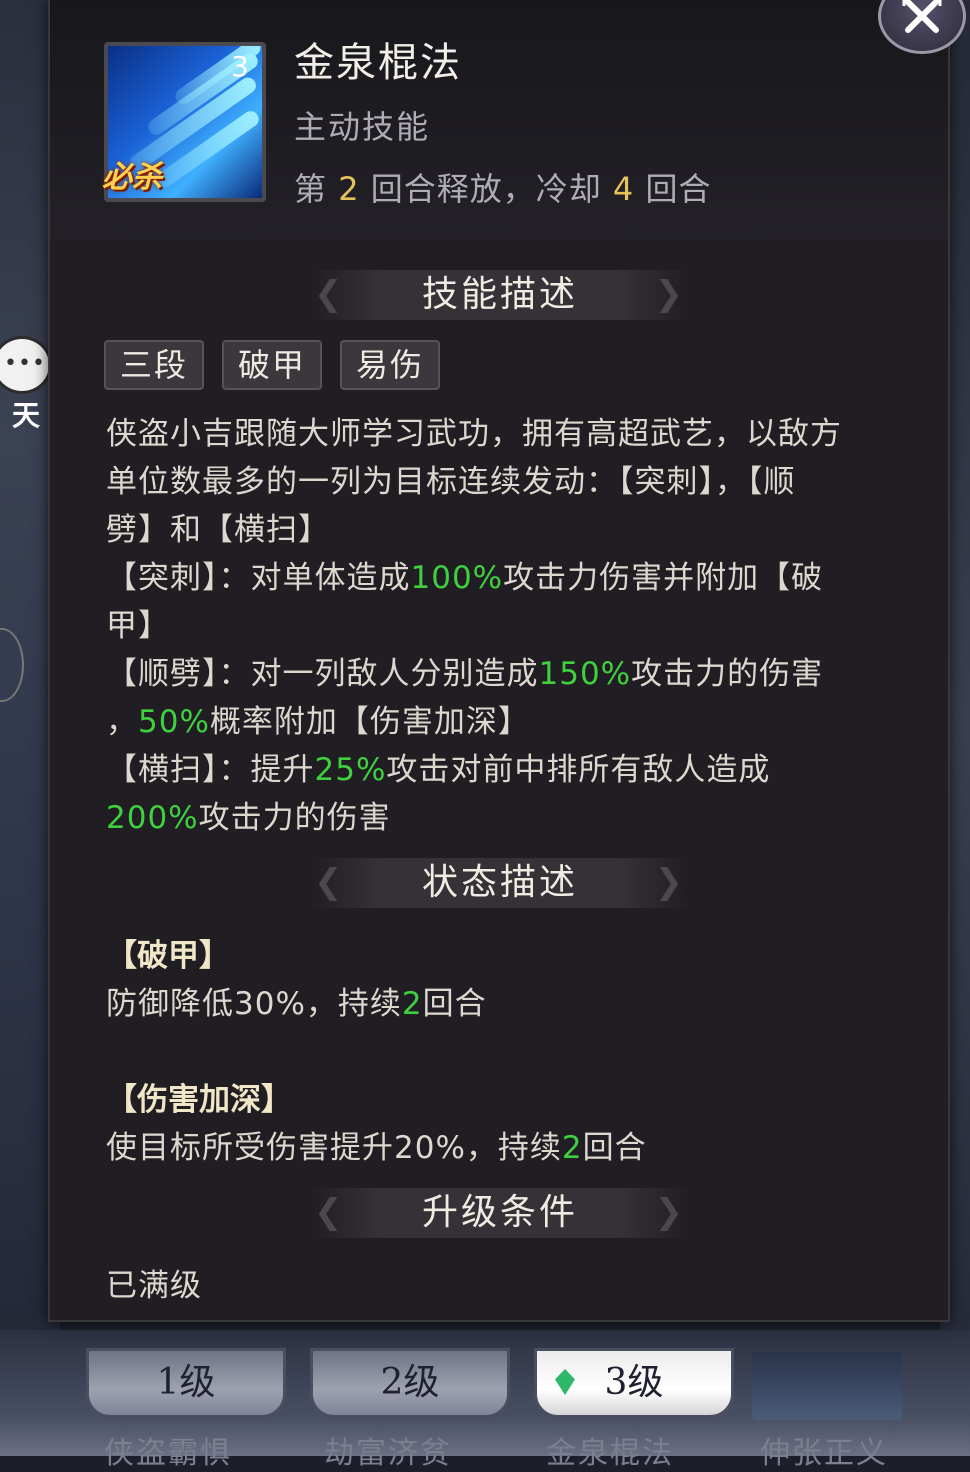 Image resolution: width=970 pixels, height=1472 pixels. Describe the element at coordinates (390, 365) in the screenshot. I see `tag-chip: 易伤` at that location.